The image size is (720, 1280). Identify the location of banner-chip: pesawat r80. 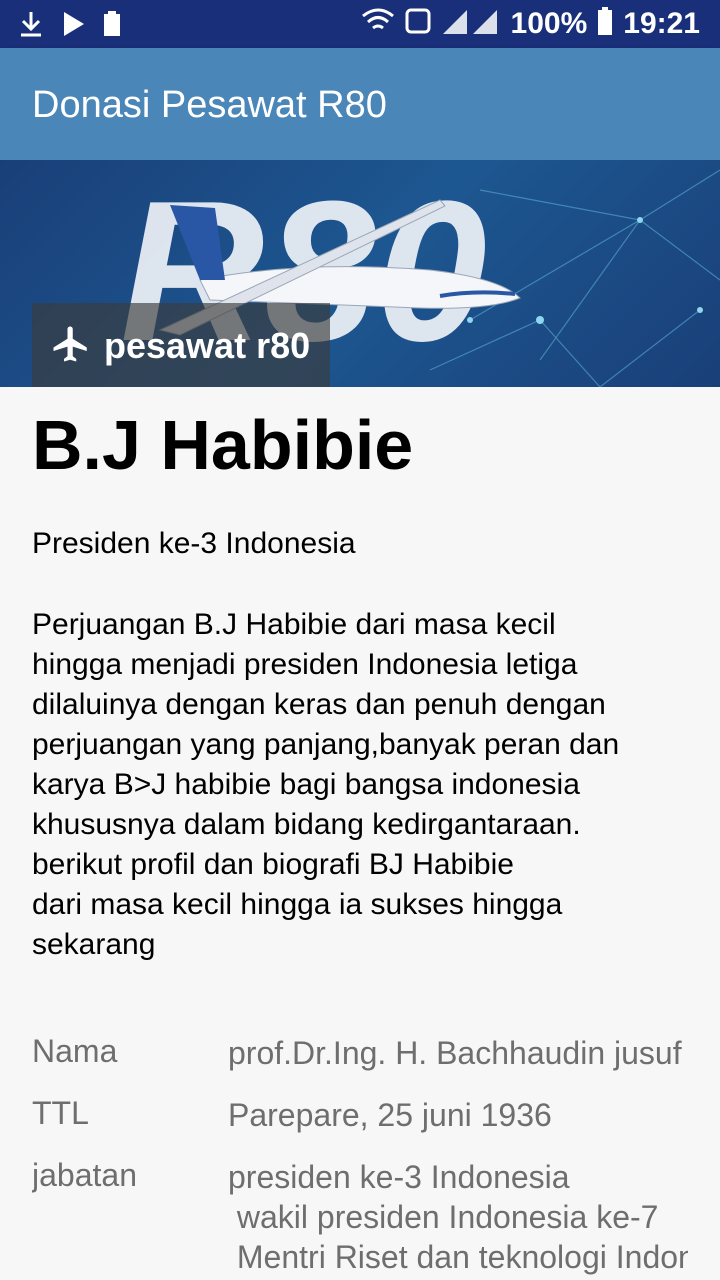
(181, 345).